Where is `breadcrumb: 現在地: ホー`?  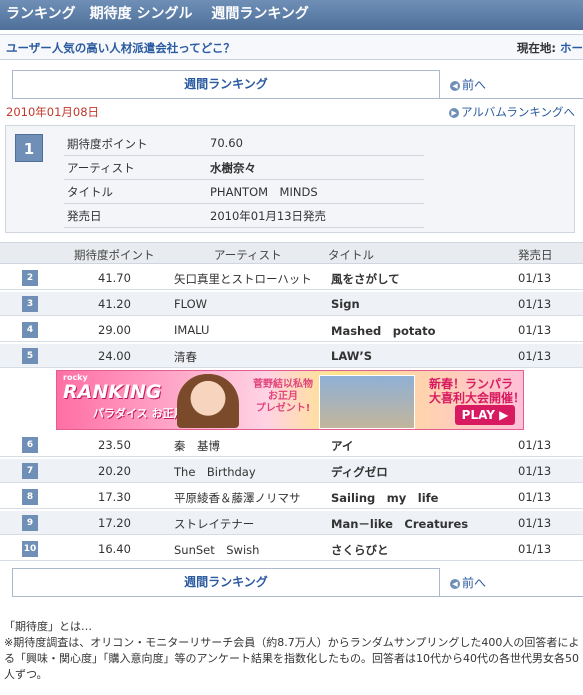
breadcrumb: 現在地: ホー is located at coordinates (550, 48).